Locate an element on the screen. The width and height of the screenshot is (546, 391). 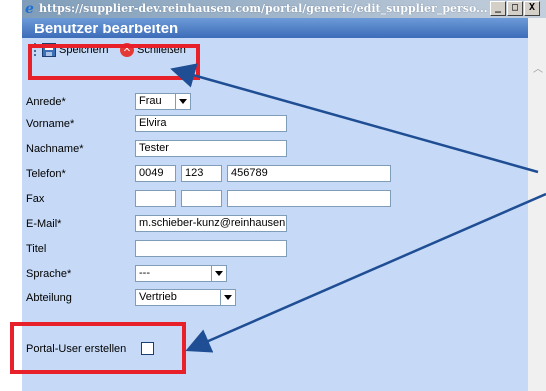
vertical-scrollbar: ︿ is located at coordinates (537, 204).